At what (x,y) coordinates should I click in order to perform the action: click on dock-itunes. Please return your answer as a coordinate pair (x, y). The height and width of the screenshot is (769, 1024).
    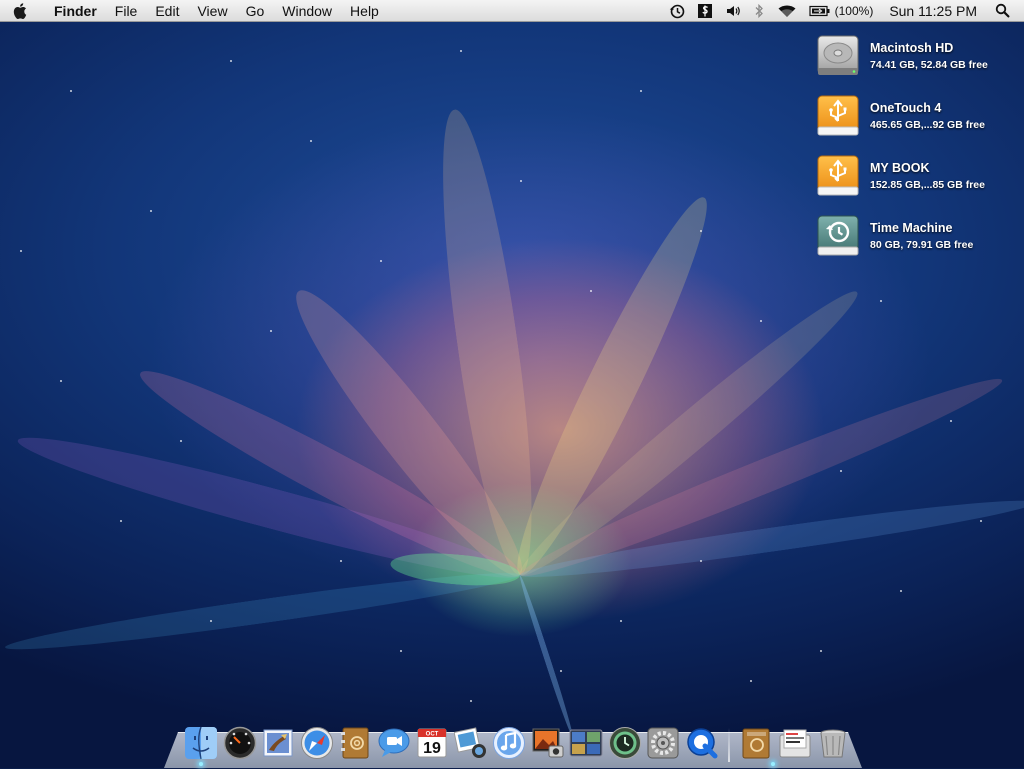
    Looking at the image, I should click on (509, 743).